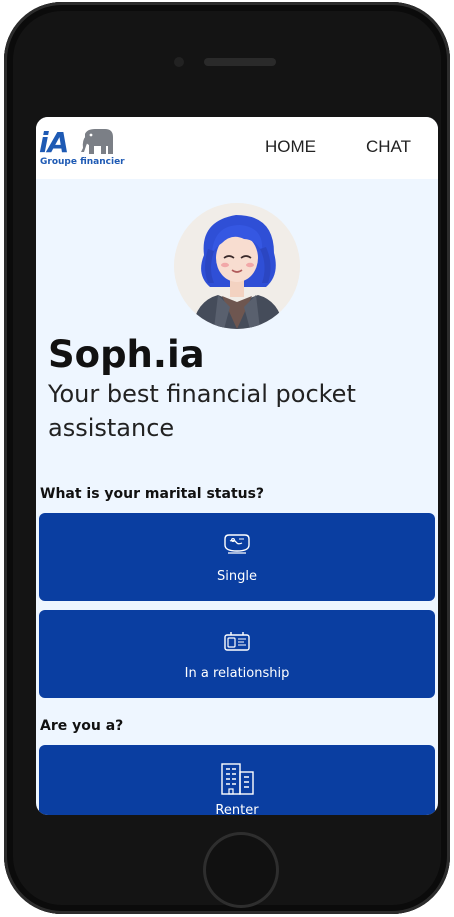 The image size is (454, 917). What do you see at coordinates (126, 354) in the screenshot?
I see `page-title: Soph.ia` at bounding box center [126, 354].